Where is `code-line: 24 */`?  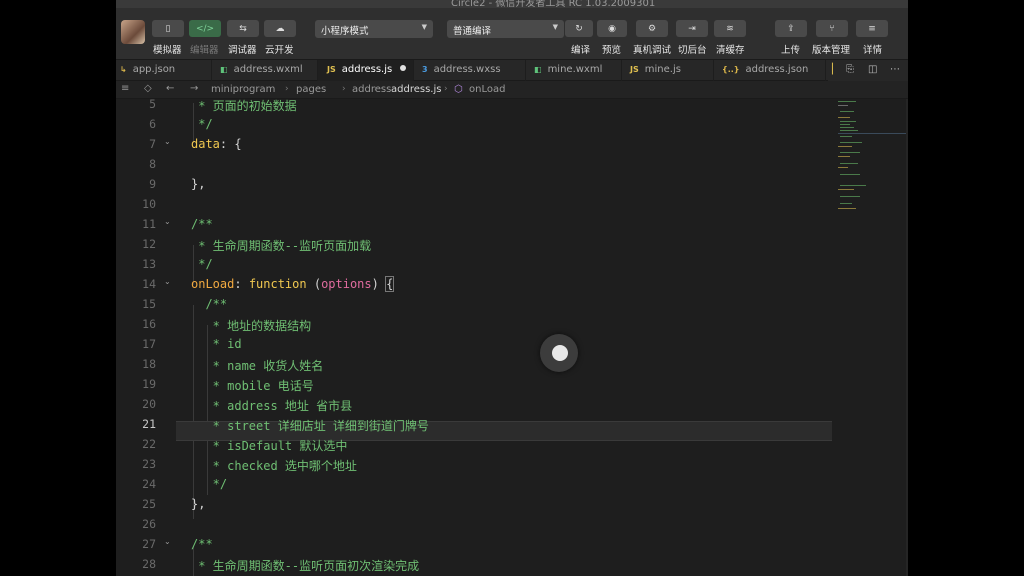 code-line: 24 */ is located at coordinates (185, 484).